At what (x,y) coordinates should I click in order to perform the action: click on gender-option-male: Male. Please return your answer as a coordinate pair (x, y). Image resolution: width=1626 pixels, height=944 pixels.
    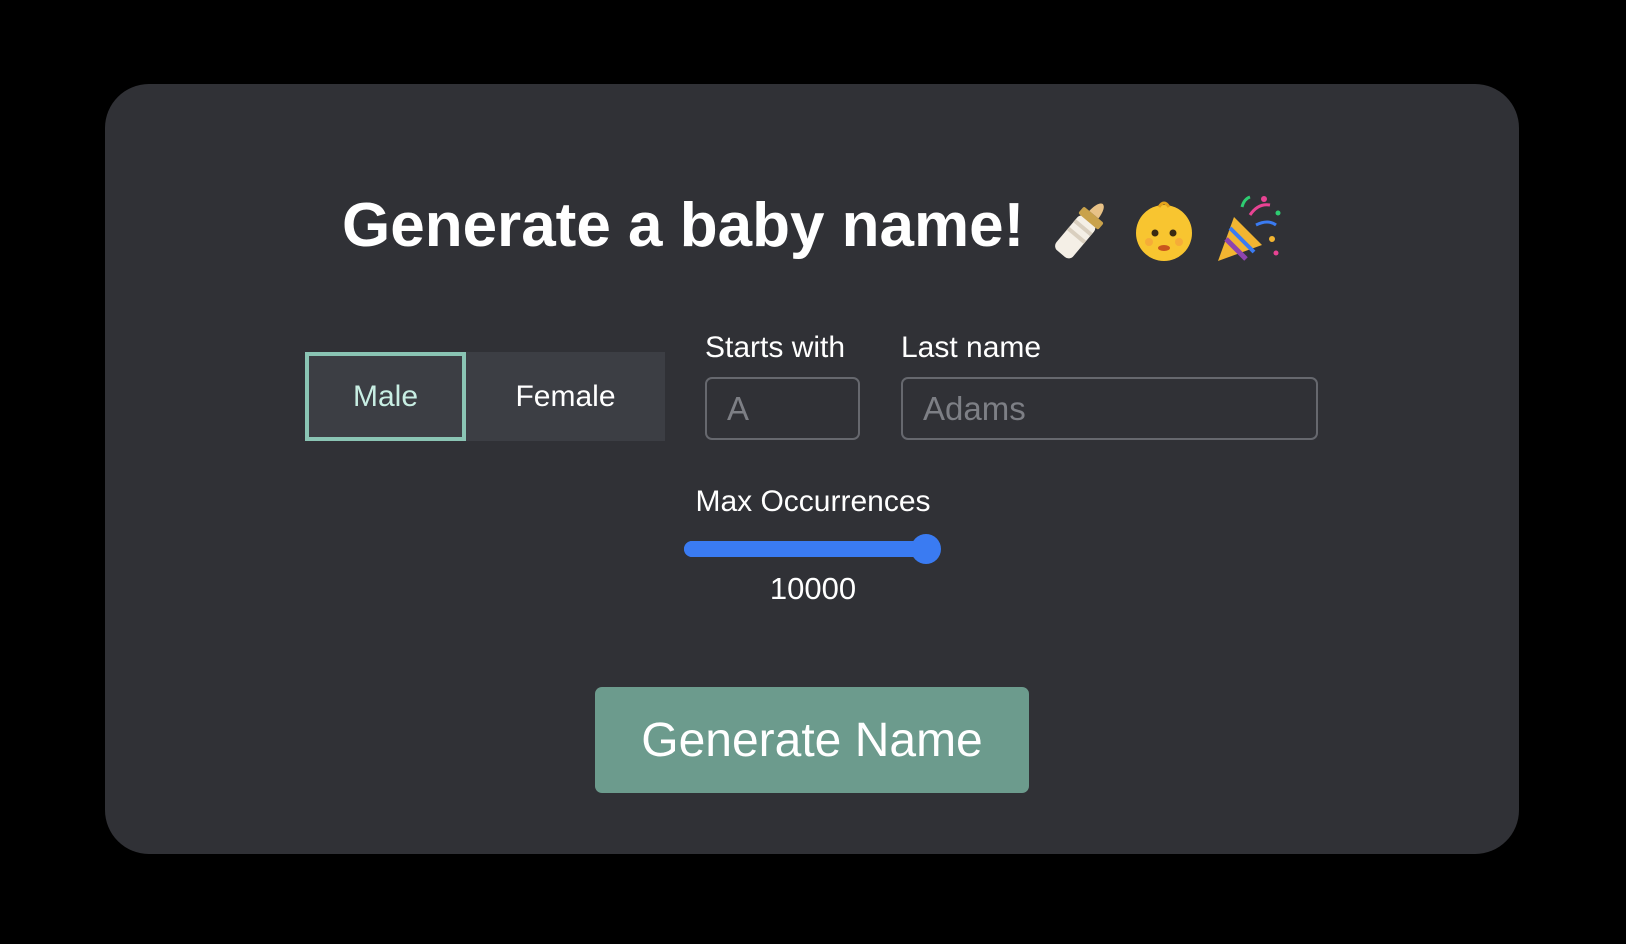
    Looking at the image, I should click on (385, 396).